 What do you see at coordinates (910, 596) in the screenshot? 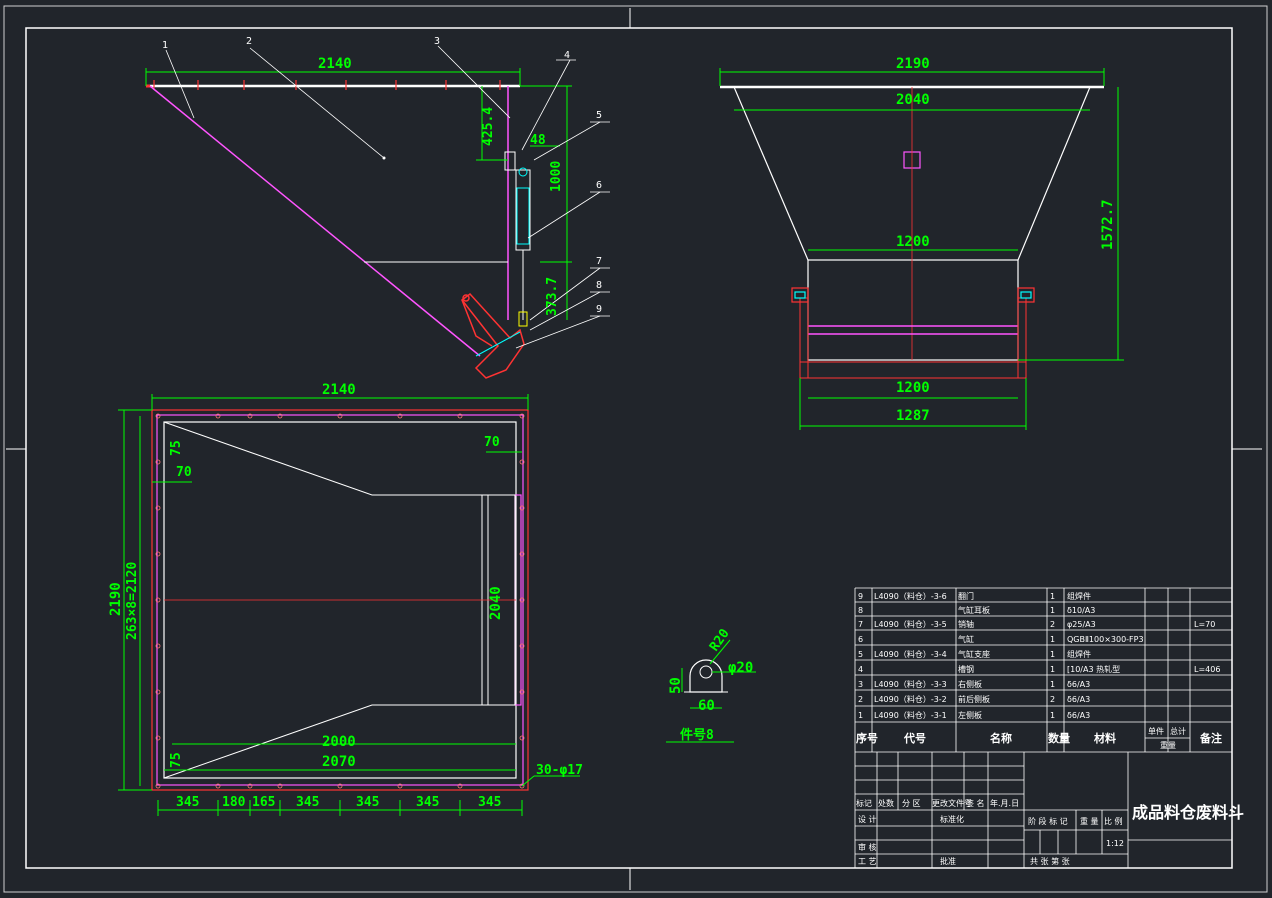
I see `bom-row-code: L4090（料仓）-3-6` at bounding box center [910, 596].